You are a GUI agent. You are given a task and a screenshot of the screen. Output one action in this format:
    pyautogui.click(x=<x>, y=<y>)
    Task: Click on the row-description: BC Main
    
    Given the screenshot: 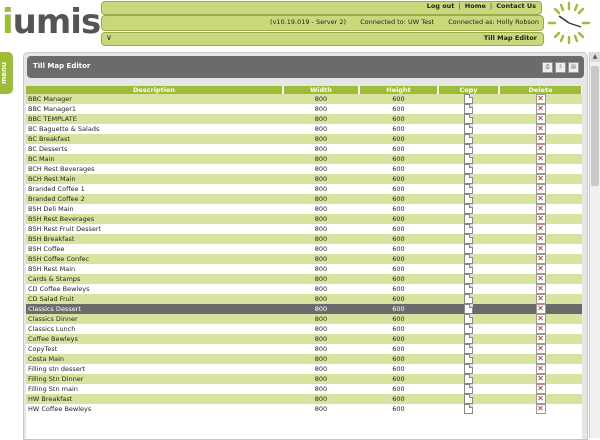 What is the action you would take?
    pyautogui.click(x=154, y=159)
    